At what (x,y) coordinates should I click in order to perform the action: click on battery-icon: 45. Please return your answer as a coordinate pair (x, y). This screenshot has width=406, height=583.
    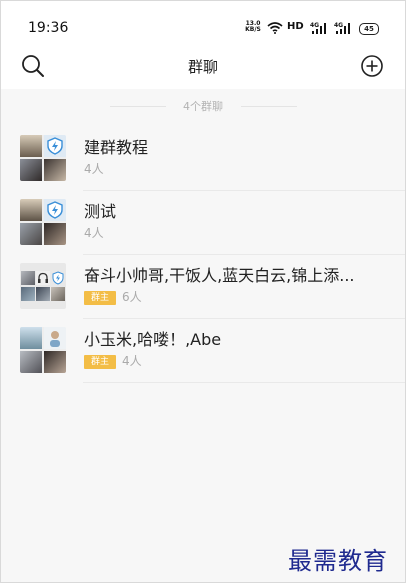
    Looking at the image, I should click on (369, 29).